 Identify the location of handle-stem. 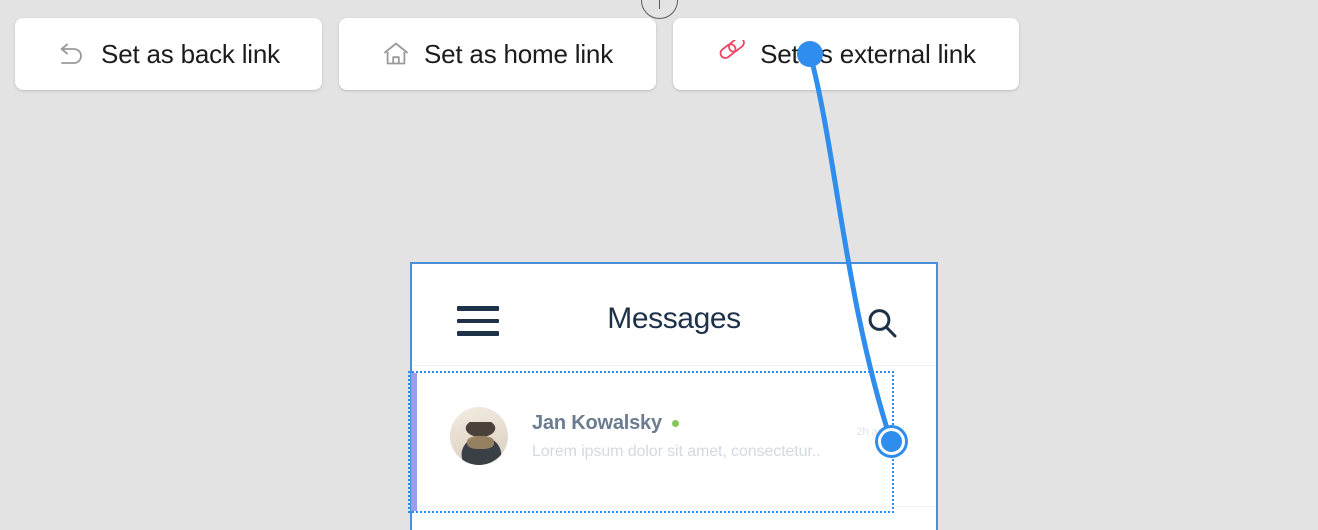
(659, 4).